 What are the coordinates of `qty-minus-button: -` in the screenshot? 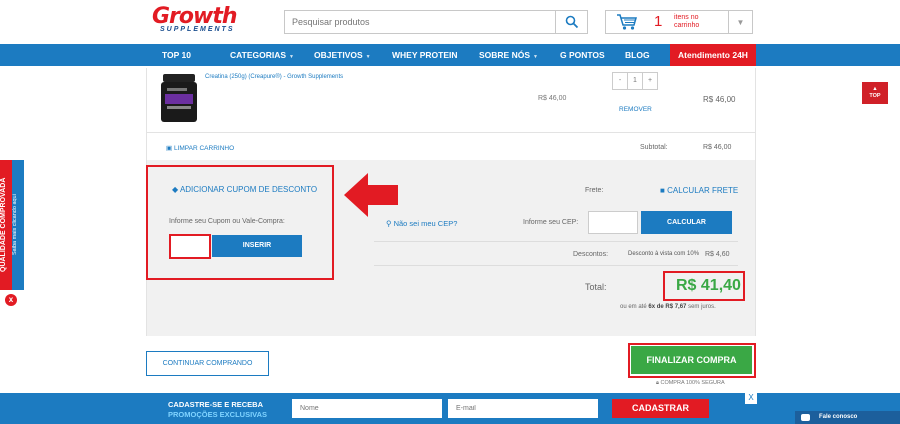 It's located at (620, 81).